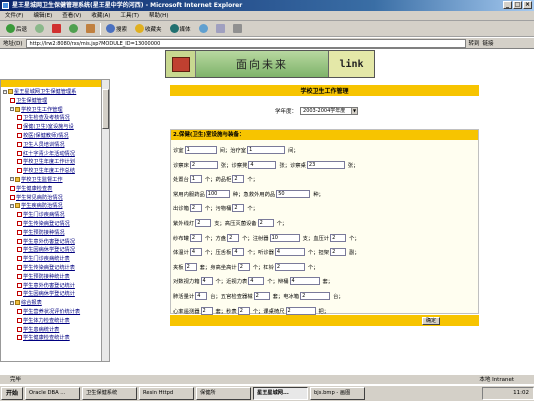 The height and width of the screenshot is (401, 534). Describe the element at coordinates (55, 286) in the screenshot. I see `nav-tree-item: 学生意外伤害登记统计` at that location.